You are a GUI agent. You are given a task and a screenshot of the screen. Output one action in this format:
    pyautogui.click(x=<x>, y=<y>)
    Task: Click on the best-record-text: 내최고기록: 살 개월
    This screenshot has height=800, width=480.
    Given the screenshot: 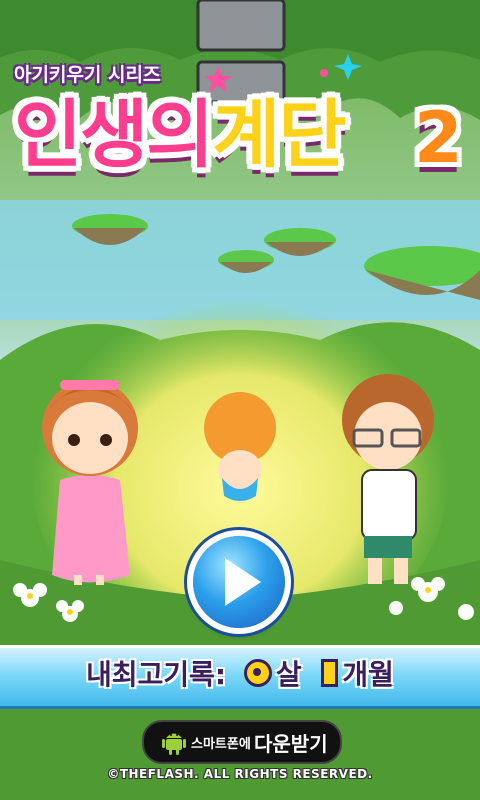 What is the action you would take?
    pyautogui.click(x=240, y=675)
    